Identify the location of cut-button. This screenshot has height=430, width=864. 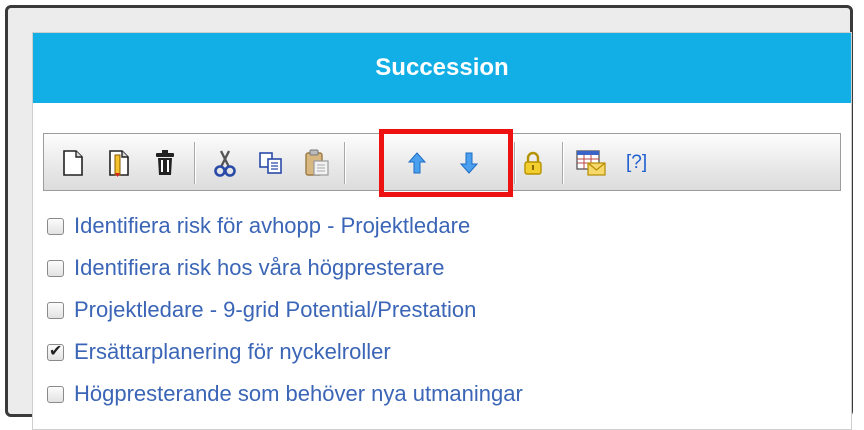
(225, 163).